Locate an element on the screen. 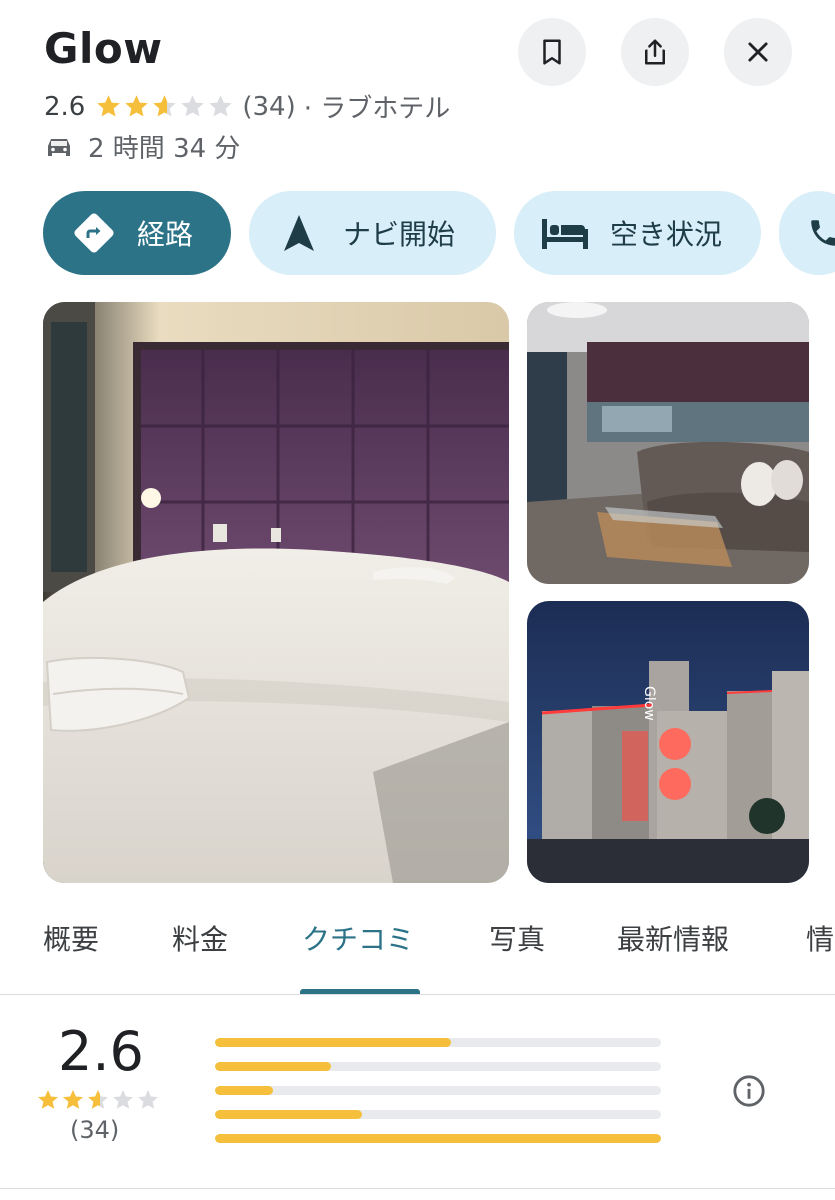 The width and height of the screenshot is (835, 1200). save-button is located at coordinates (552, 52).